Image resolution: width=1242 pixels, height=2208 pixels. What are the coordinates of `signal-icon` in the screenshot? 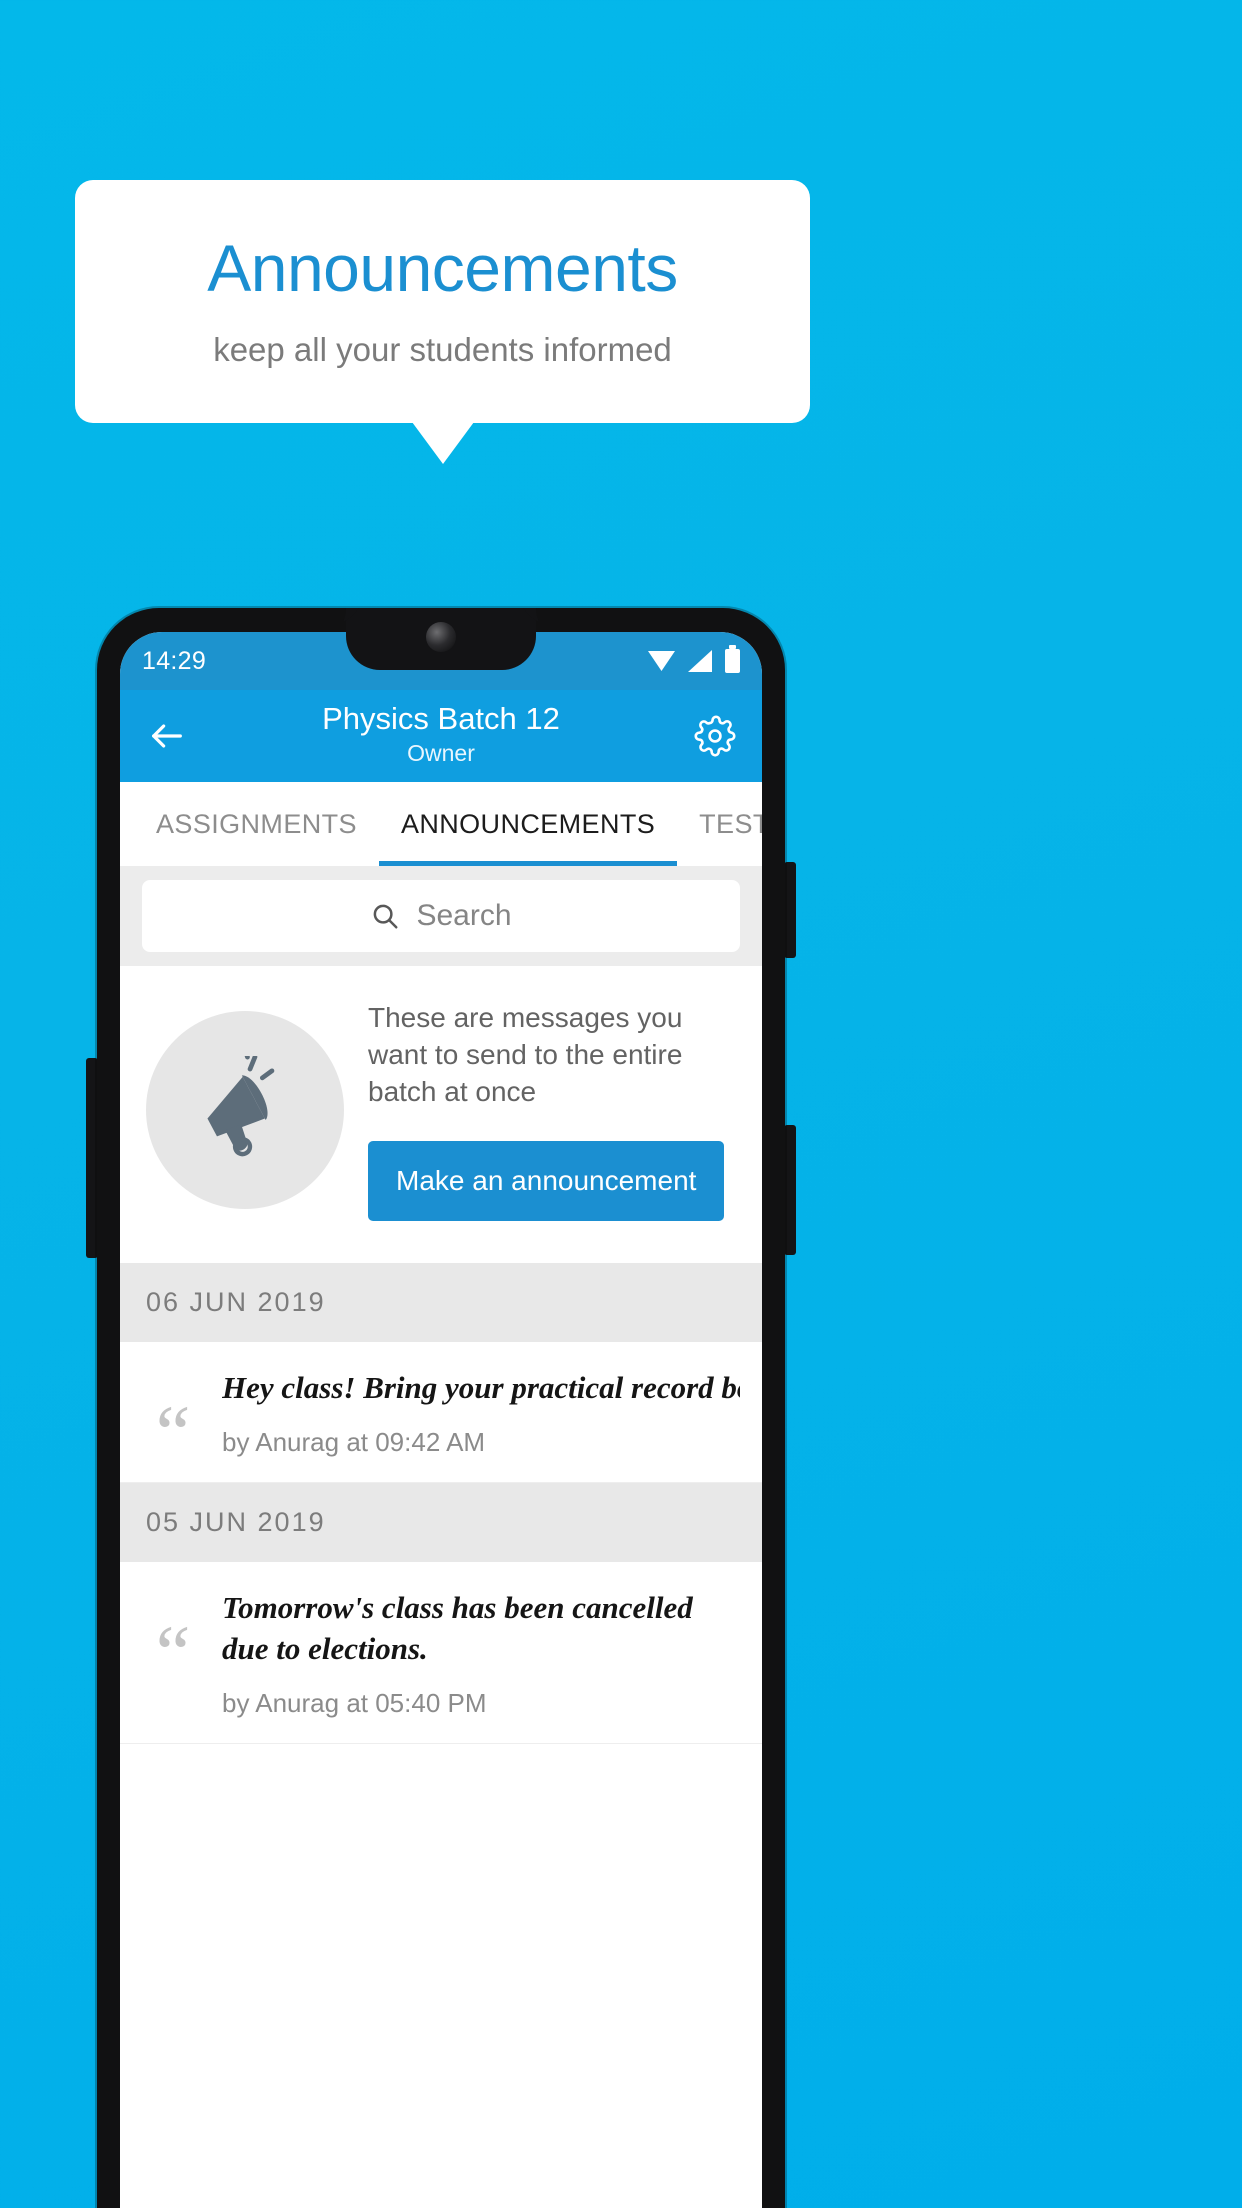 It's located at (700, 661).